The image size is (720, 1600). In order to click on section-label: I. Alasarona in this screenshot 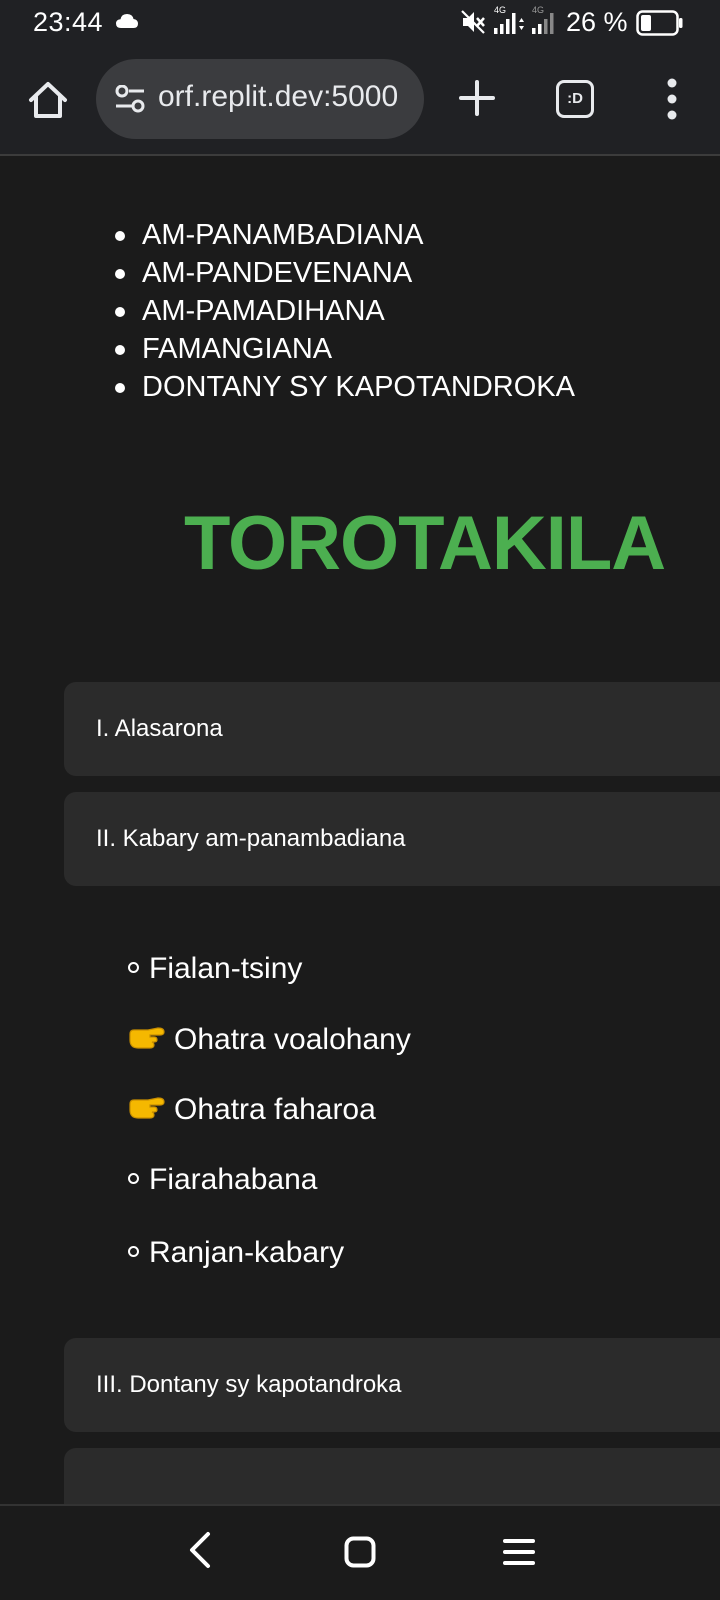, I will do `click(159, 728)`.